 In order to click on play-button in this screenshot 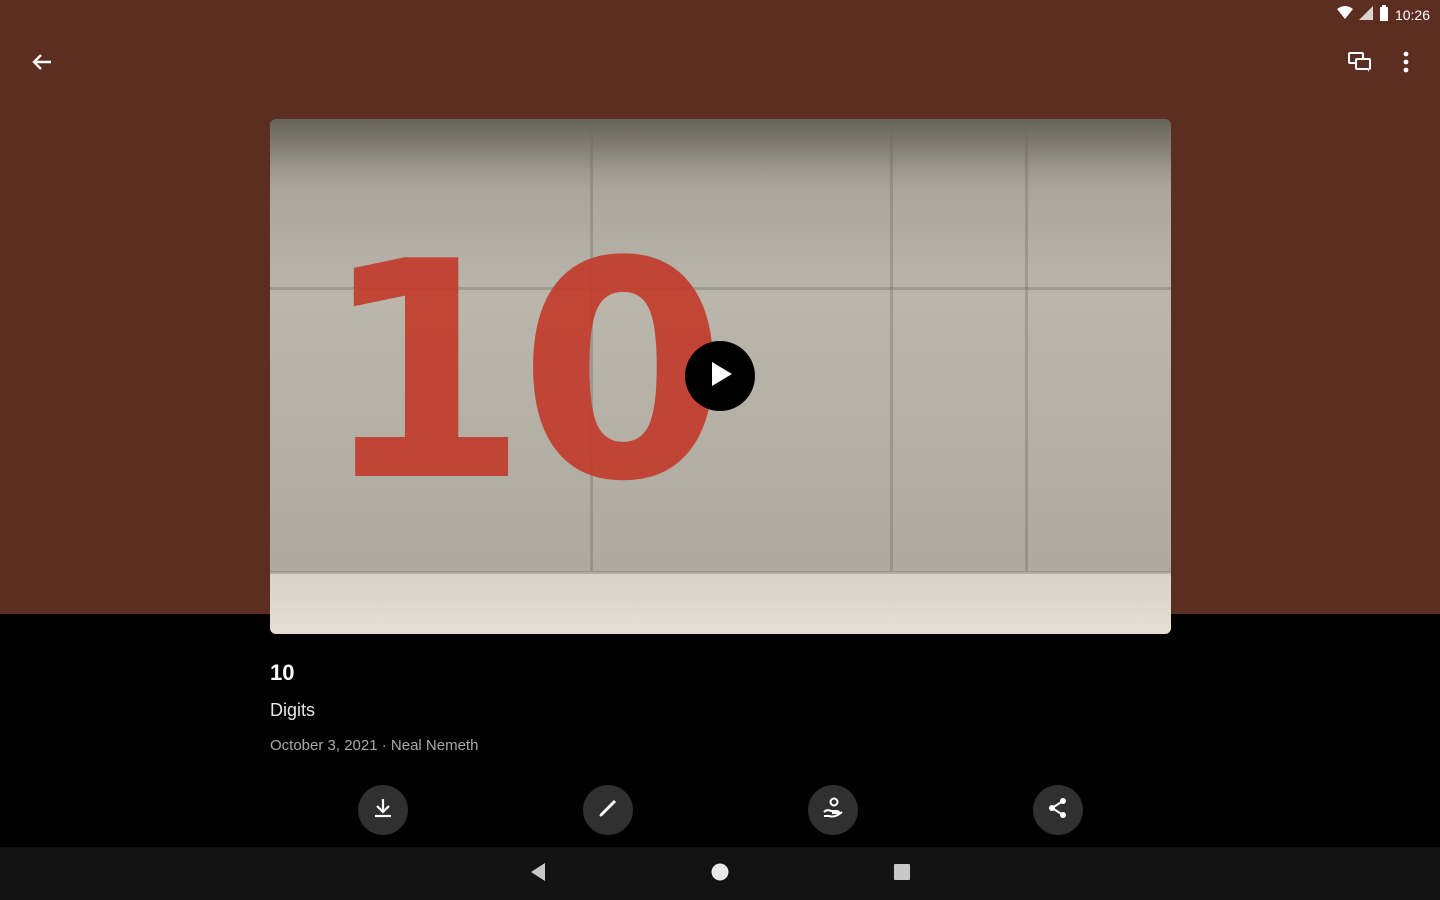, I will do `click(720, 376)`.